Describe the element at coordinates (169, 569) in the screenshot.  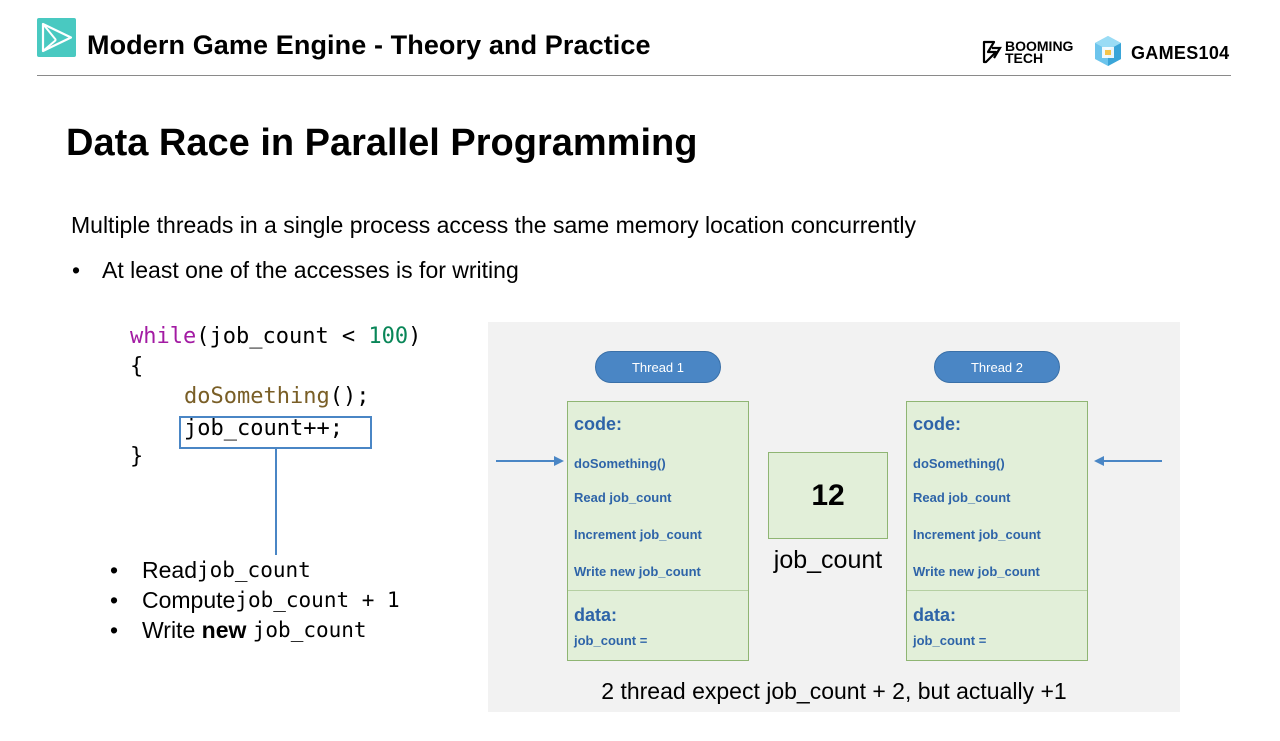
I see `step-text: Read` at that location.